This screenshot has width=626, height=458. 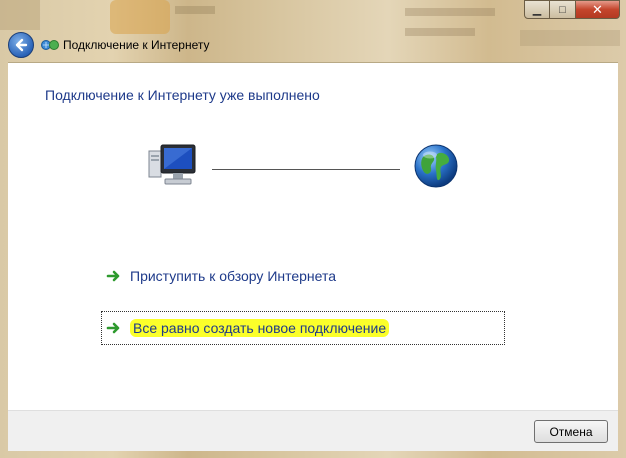 What do you see at coordinates (571, 431) in the screenshot?
I see `cancel-button: Отмена` at bounding box center [571, 431].